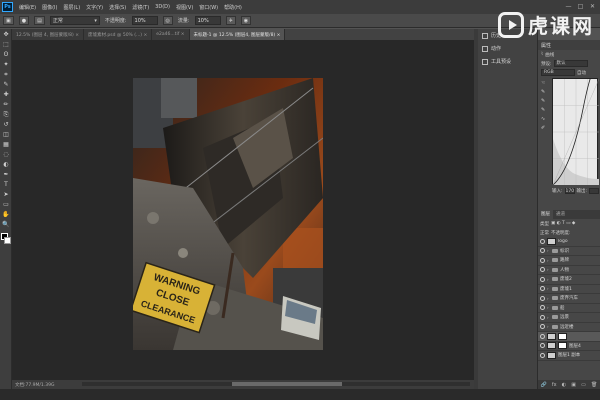 Image resolution: width=600 pixels, height=400 pixels. What do you see at coordinates (569, 356) in the screenshot?
I see `layer-row: 图层1 副本` at bounding box center [569, 356].